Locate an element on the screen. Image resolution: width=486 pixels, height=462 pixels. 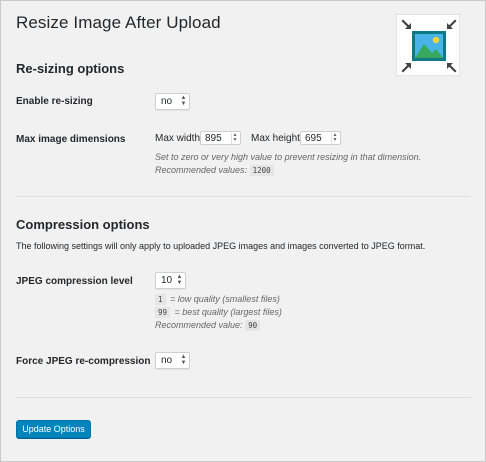
best-quality-hint: 99 = best quality (largest files) is located at coordinates (218, 312).